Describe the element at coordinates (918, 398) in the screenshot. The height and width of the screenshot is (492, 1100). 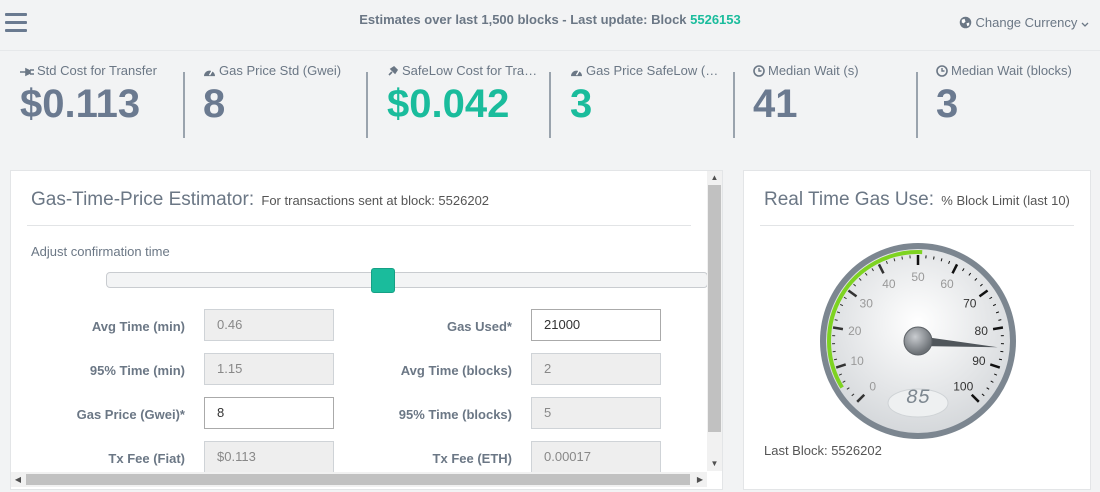
I see `gauge-display-value: 85` at that location.